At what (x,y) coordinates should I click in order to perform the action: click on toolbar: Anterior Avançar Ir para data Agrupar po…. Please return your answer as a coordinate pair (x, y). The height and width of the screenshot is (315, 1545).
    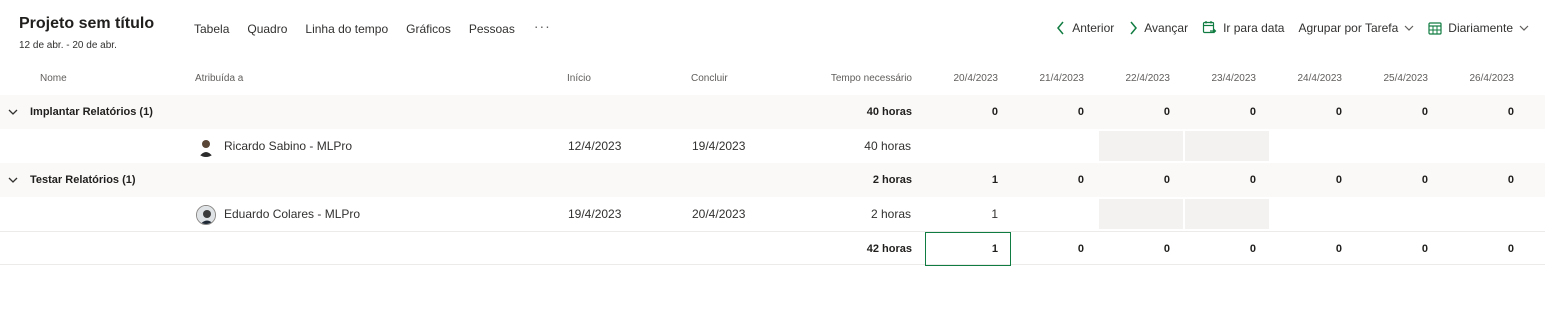
    Looking at the image, I should click on (1285, 27).